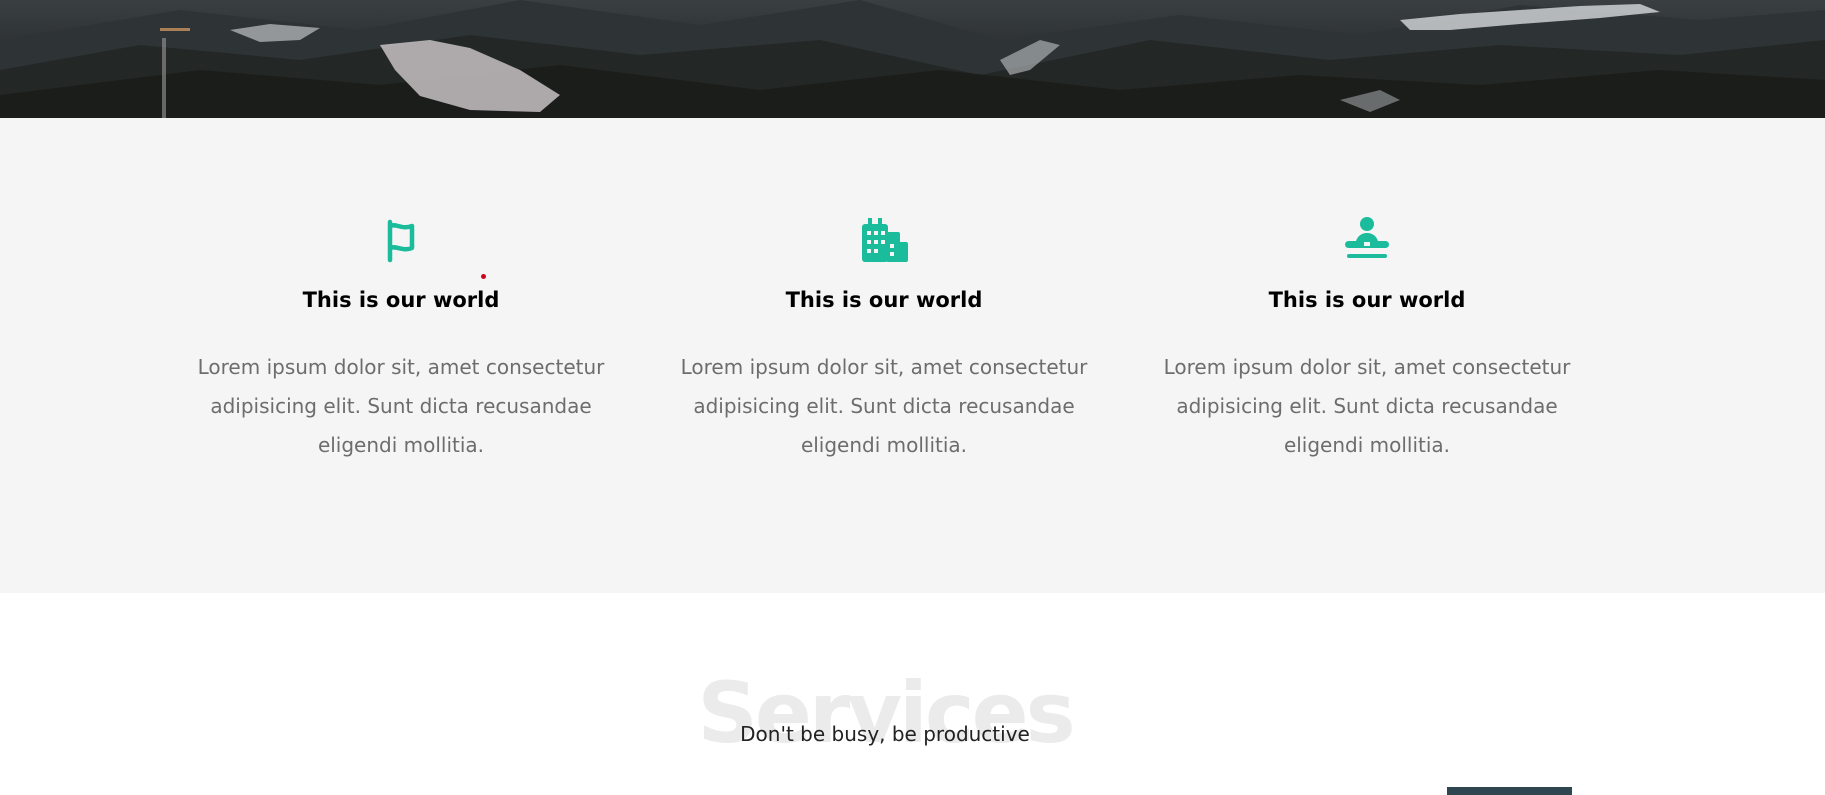 This screenshot has height=795, width=1825. Describe the element at coordinates (401, 241) in the screenshot. I see `flag-icon` at that location.